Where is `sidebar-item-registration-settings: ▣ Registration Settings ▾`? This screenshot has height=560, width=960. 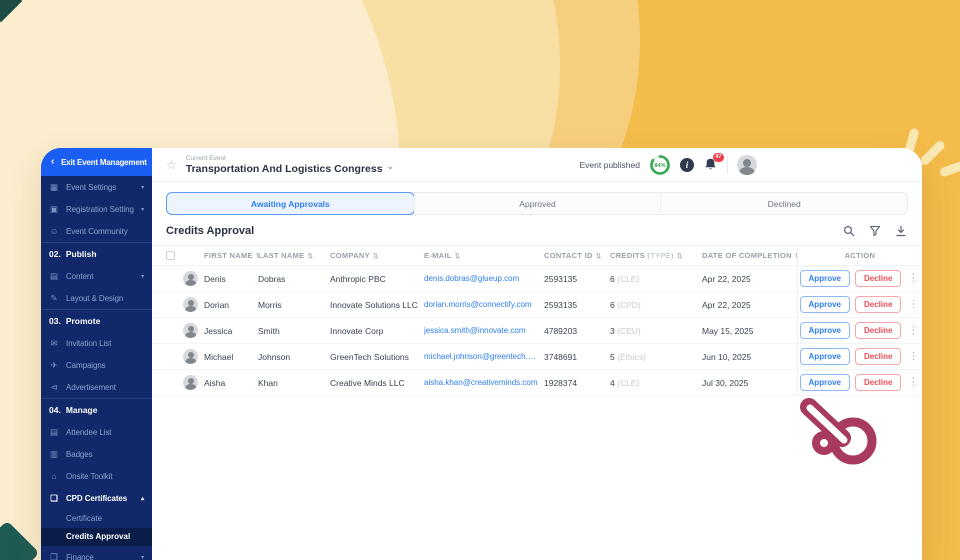 sidebar-item-registration-settings: ▣ Registration Settings ▾ is located at coordinates (96, 209).